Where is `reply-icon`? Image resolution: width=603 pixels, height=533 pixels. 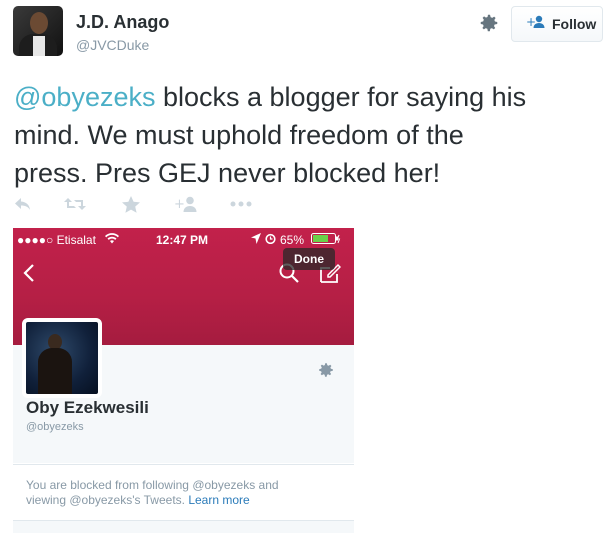 reply-icon is located at coordinates (39, 204).